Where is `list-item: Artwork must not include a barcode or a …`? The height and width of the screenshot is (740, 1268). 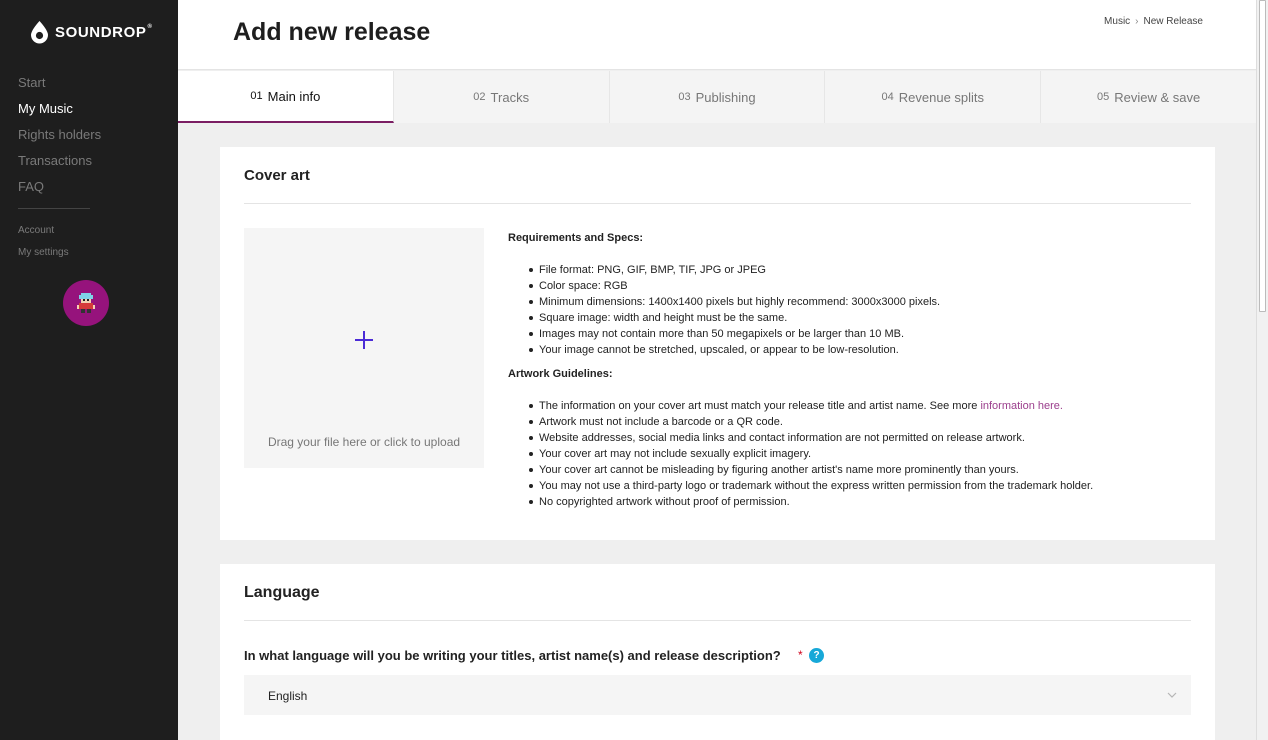
list-item: Artwork must not include a barcode or a … is located at coordinates (810, 422).